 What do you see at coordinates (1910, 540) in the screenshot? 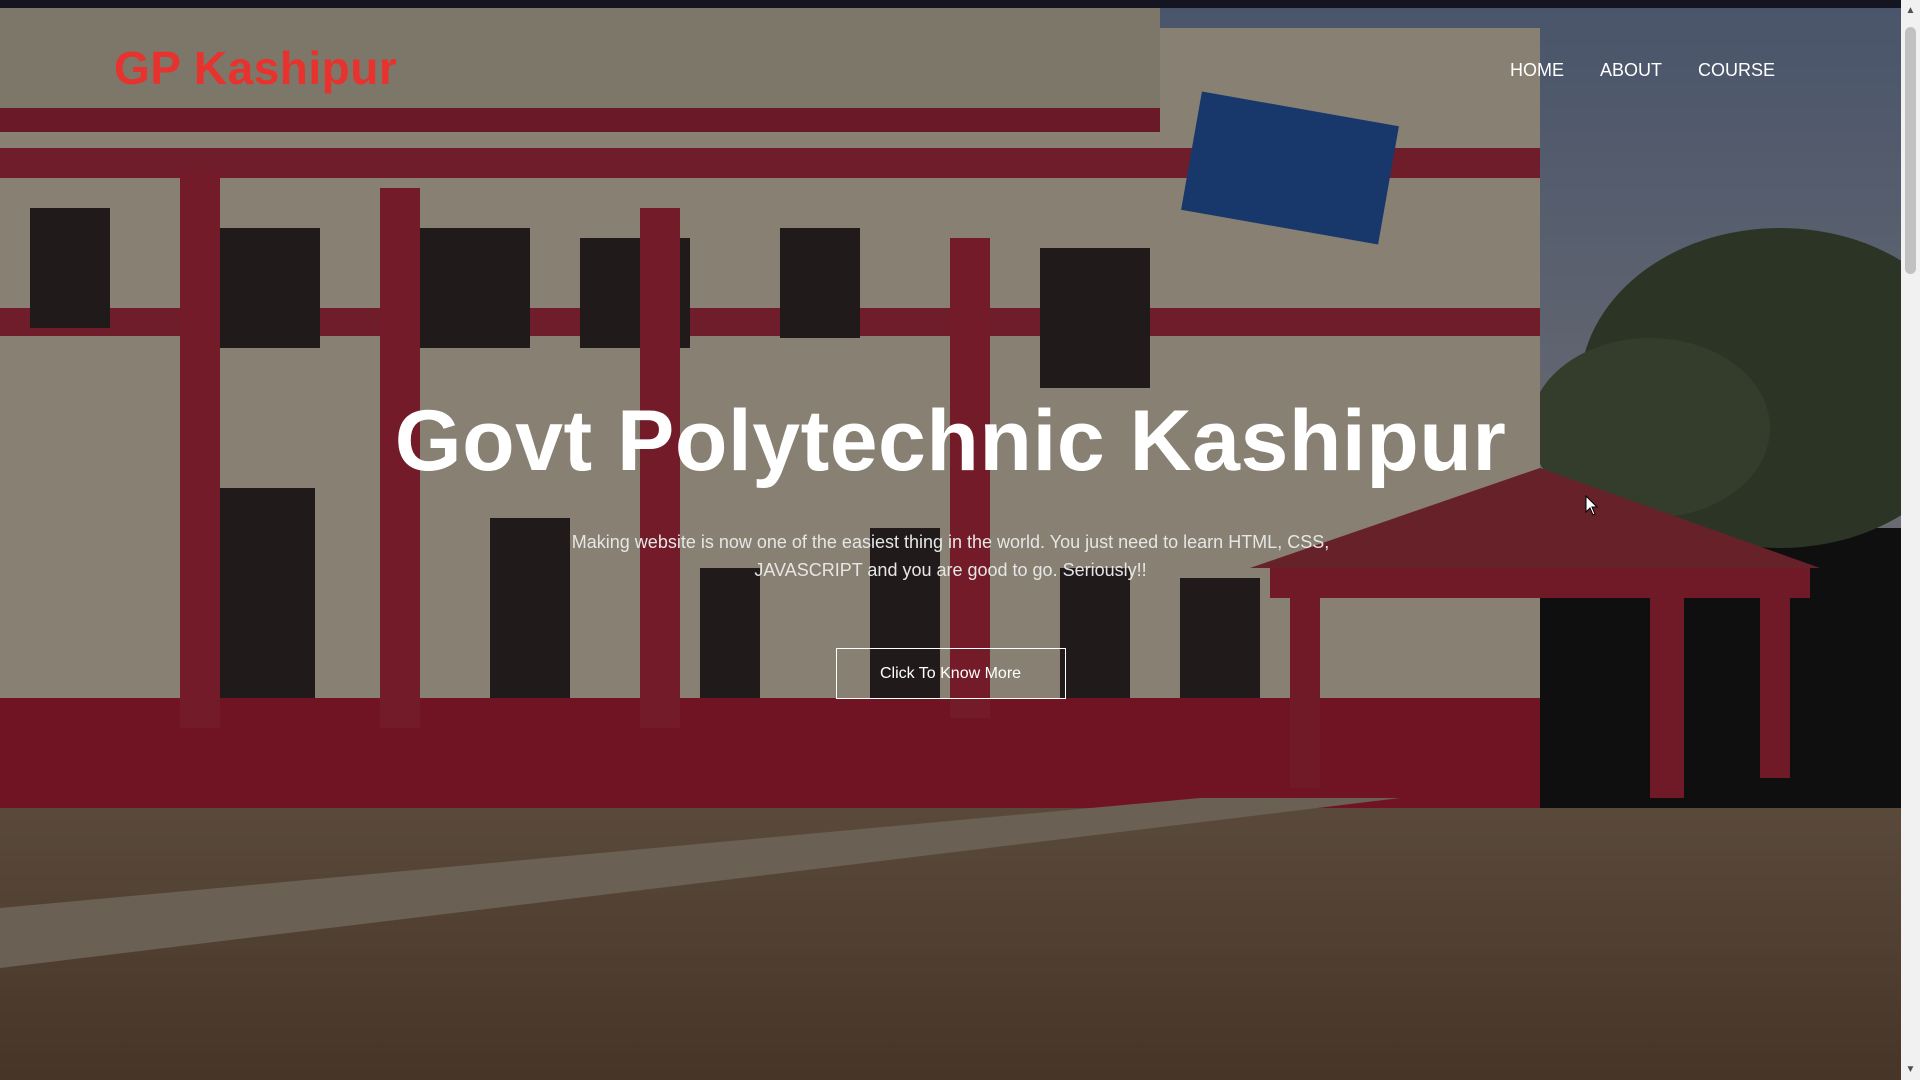
I see `vertical-scrollbar: ▲ ▼` at bounding box center [1910, 540].